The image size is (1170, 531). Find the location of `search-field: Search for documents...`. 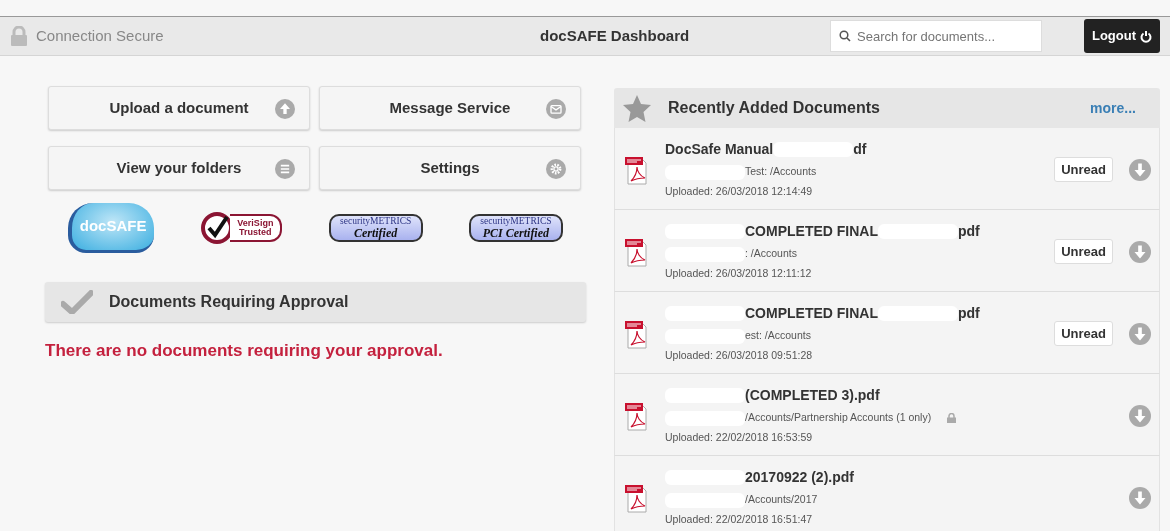

search-field: Search for documents... is located at coordinates (936, 36).